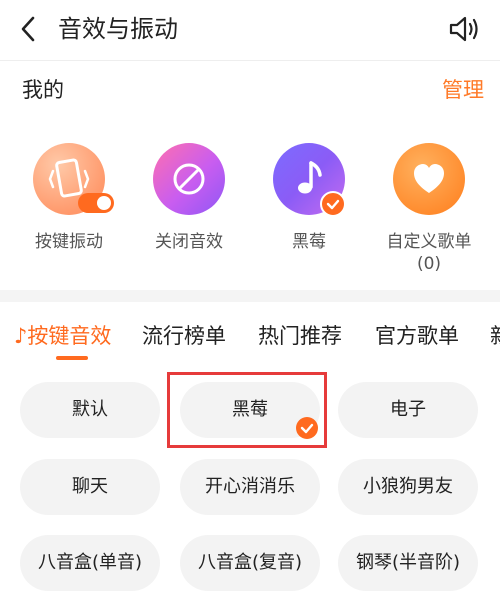 The image size is (500, 597). What do you see at coordinates (429, 264) in the screenshot?
I see `custom-list-count: (0)` at bounding box center [429, 264].